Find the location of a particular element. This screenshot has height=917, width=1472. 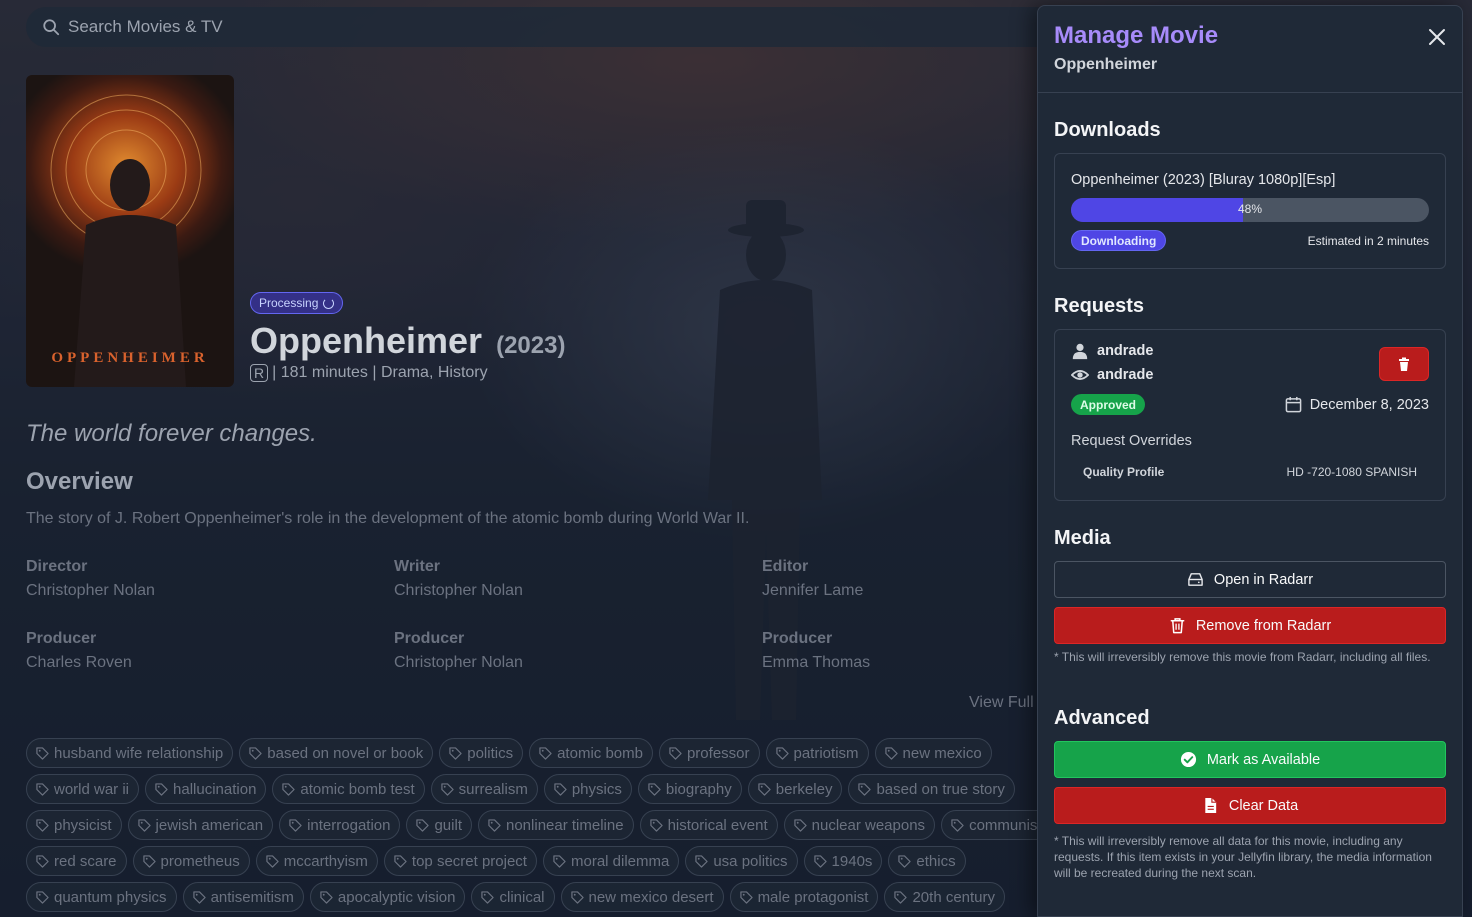

keyword-chip: jewish american is located at coordinates (200, 825).